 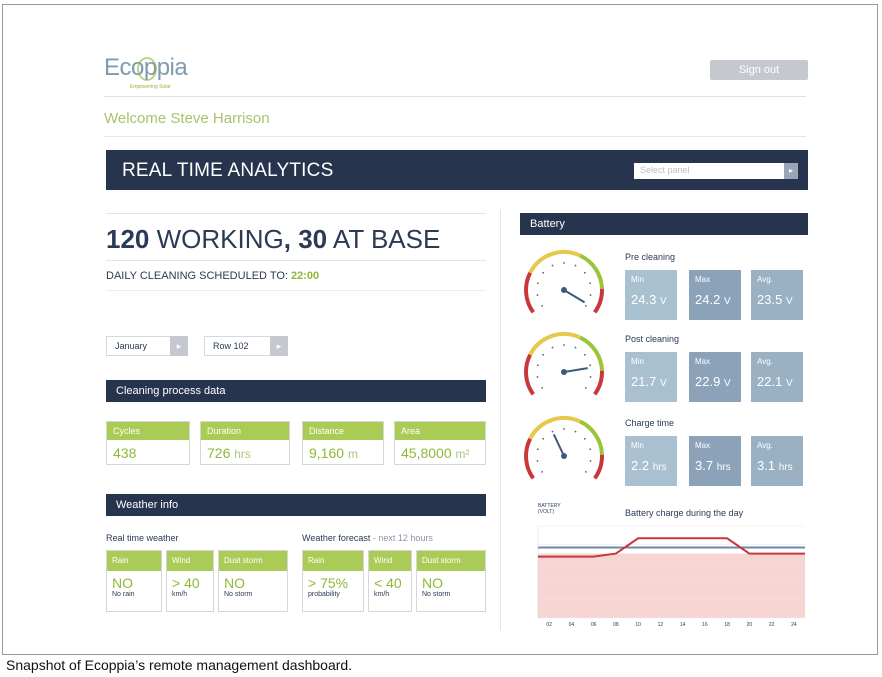 What do you see at coordinates (142, 538) in the screenshot?
I see `realtime-weather-label: Real time weather` at bounding box center [142, 538].